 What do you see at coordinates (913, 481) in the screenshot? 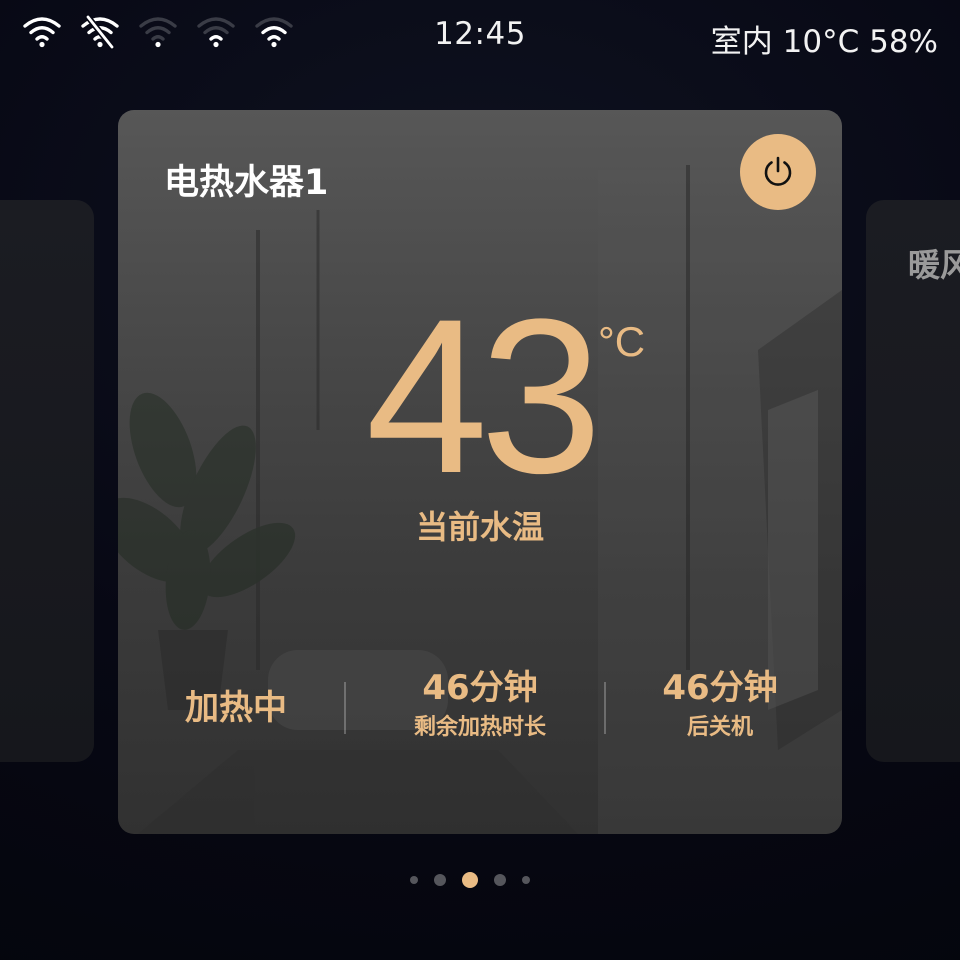
I see `next-device-card: 暖风` at bounding box center [913, 481].